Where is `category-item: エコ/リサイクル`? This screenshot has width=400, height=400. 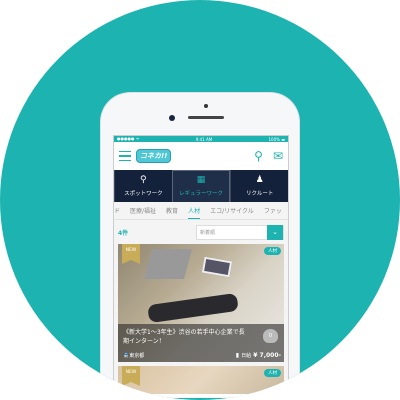
category-item: エコ/リサイクル is located at coordinates (232, 210).